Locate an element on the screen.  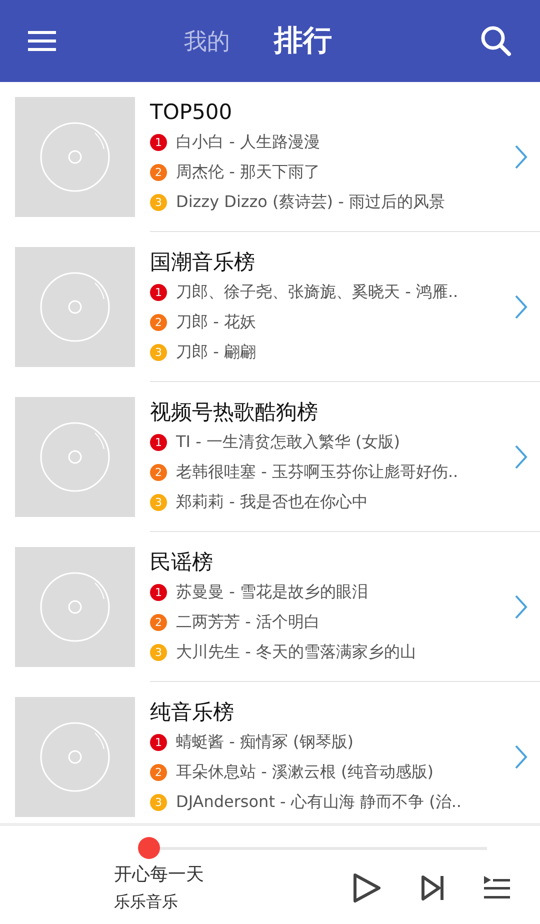
song-title: 开心每一天 is located at coordinates (159, 874).